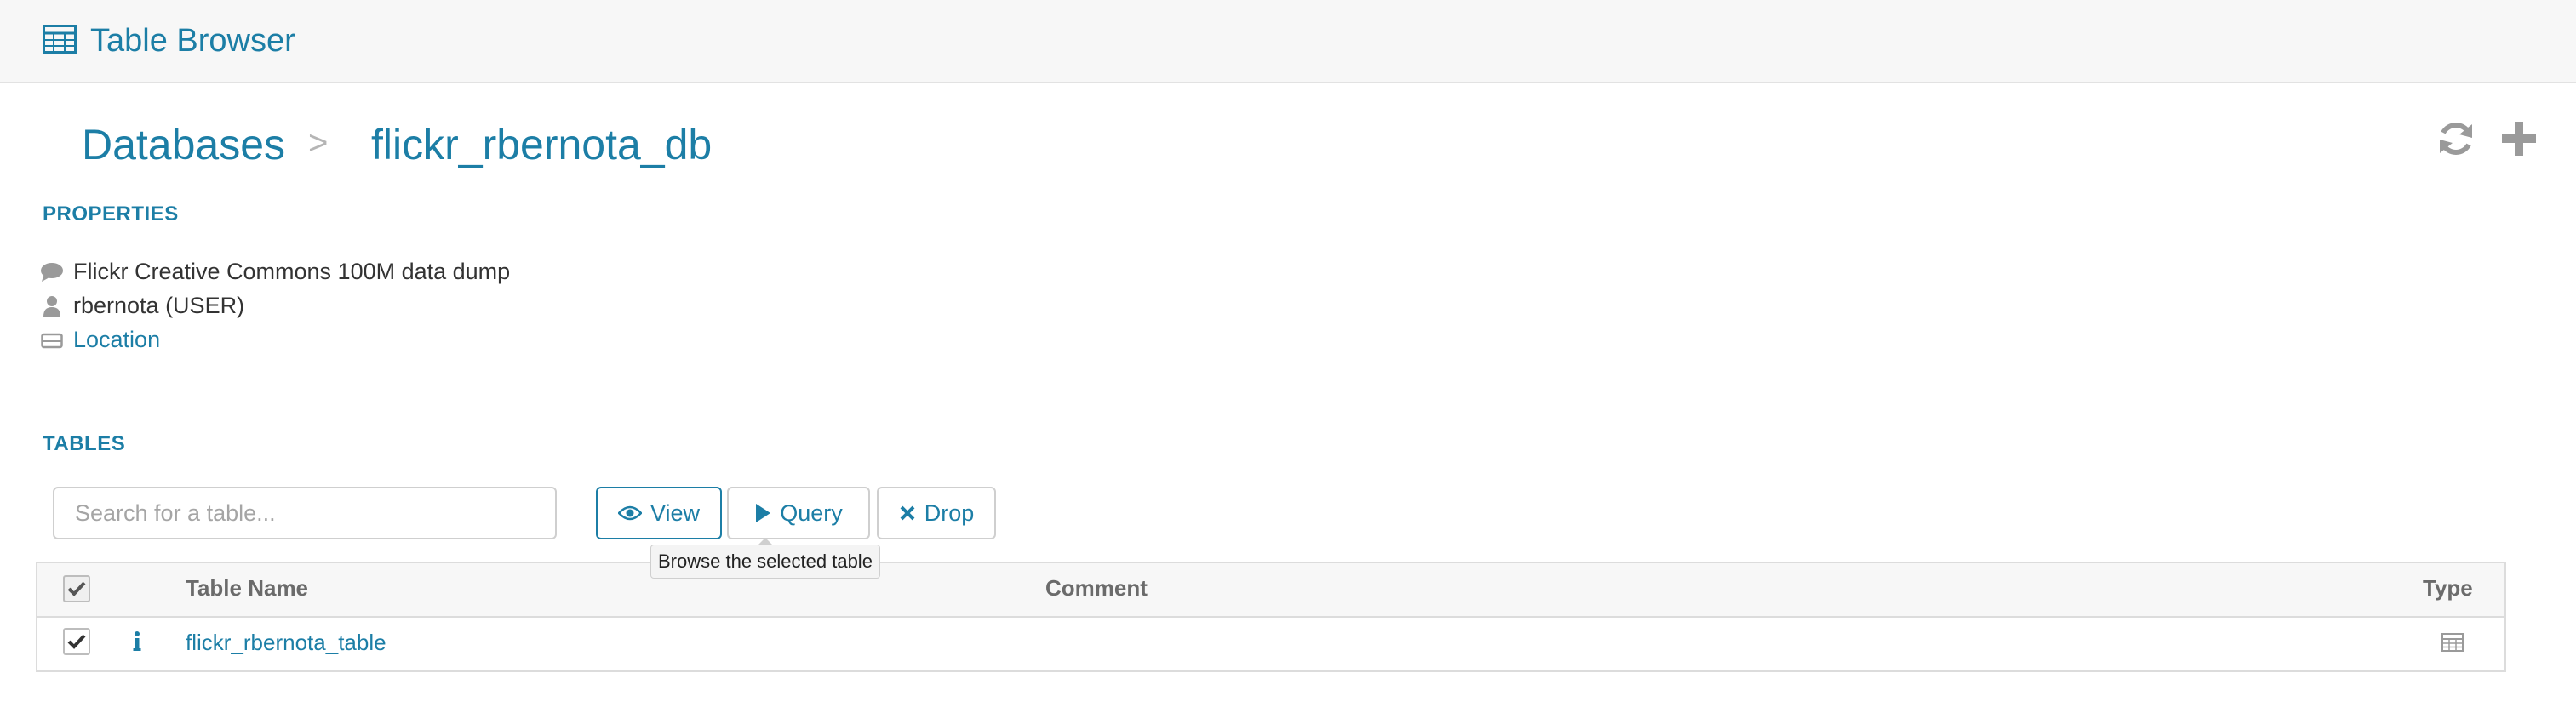 The image size is (2576, 713). I want to click on query-button: Query, so click(799, 513).